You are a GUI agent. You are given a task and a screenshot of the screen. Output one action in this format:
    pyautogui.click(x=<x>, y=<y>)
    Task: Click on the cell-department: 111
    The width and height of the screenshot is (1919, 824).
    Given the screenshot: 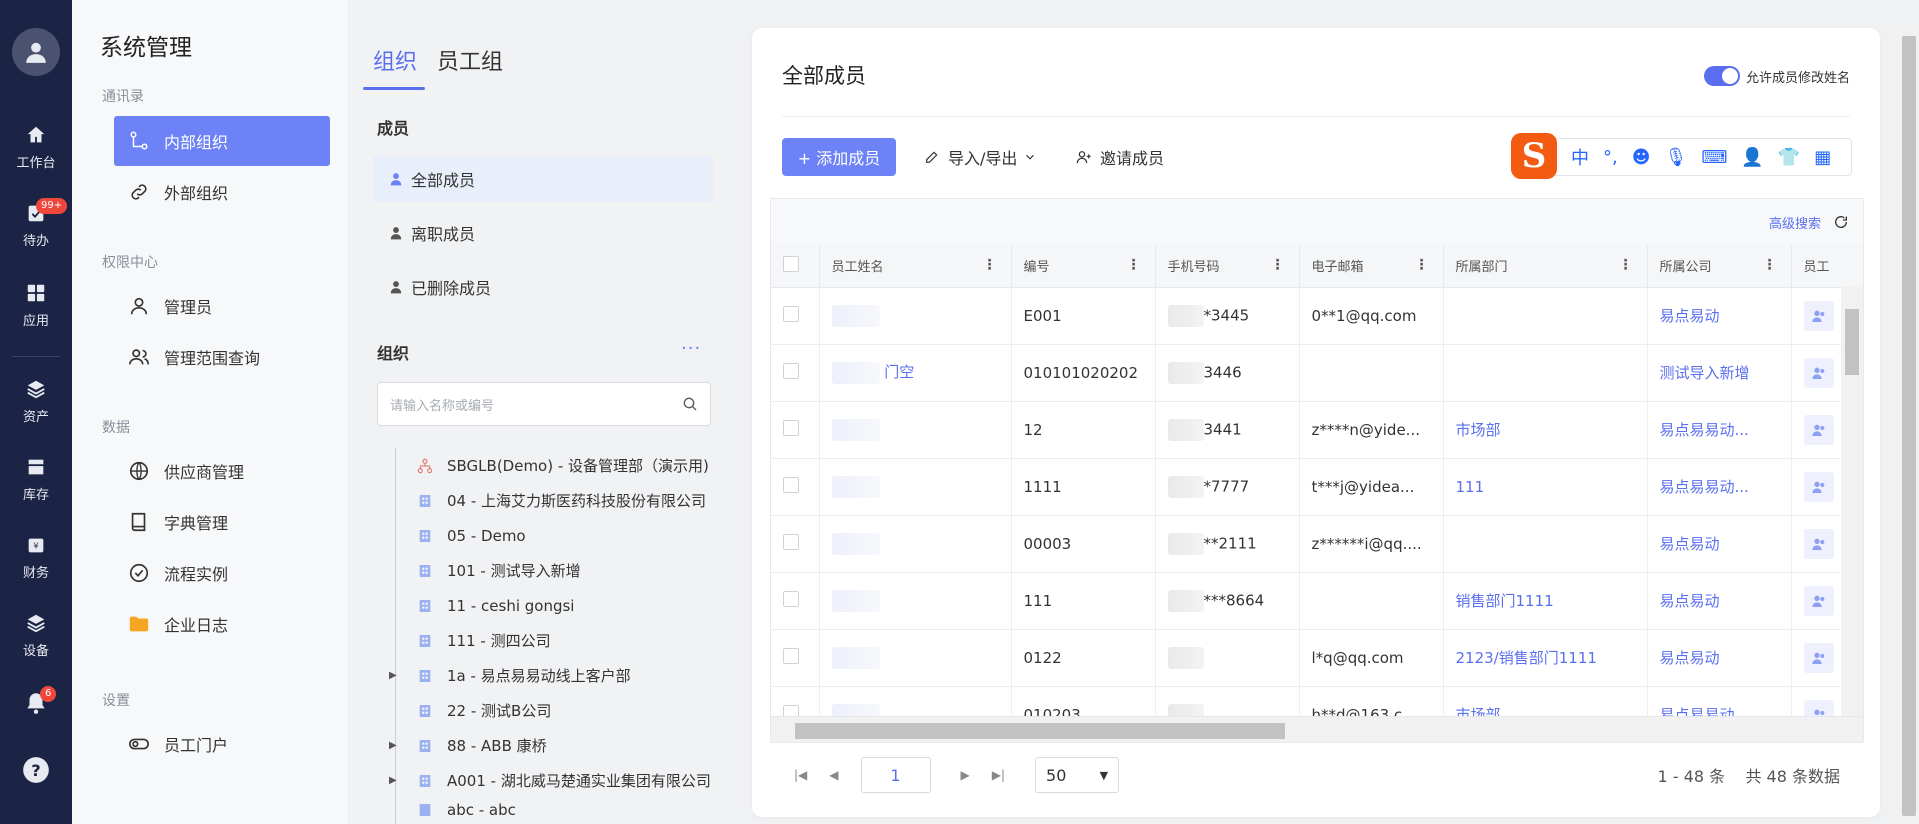 What is the action you would take?
    pyautogui.click(x=1545, y=487)
    